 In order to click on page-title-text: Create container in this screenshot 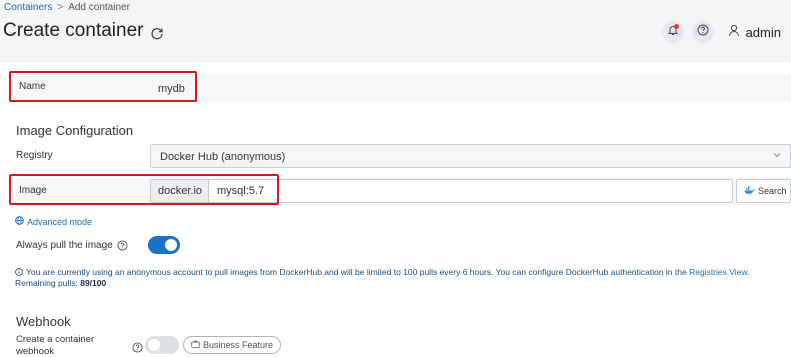, I will do `click(73, 30)`.